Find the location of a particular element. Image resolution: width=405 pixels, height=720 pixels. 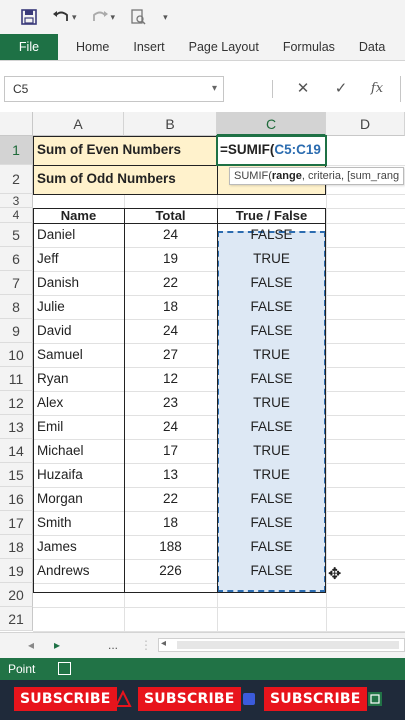

name-cell: Julie is located at coordinates (51, 307).